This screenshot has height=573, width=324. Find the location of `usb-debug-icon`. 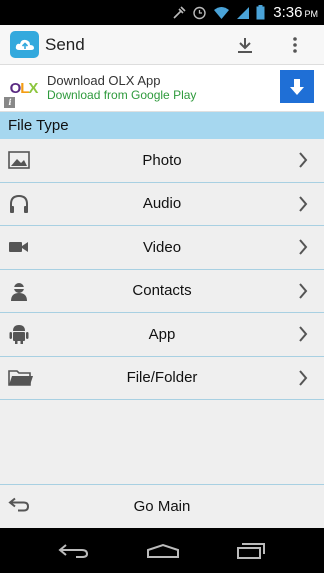

usb-debug-icon is located at coordinates (179, 12).